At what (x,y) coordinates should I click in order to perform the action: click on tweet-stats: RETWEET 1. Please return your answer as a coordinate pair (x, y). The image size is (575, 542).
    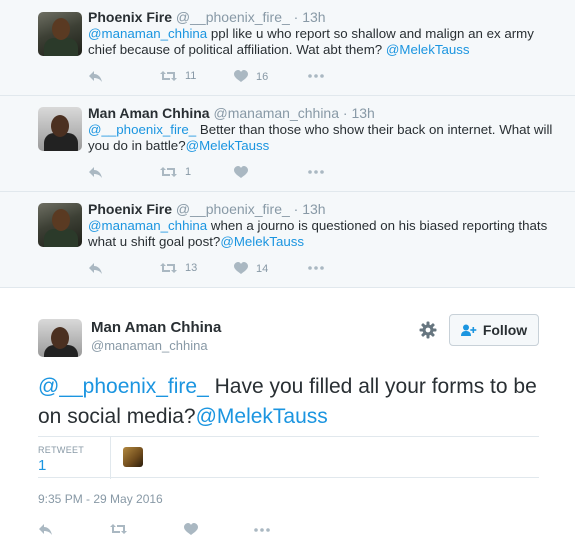
    Looking at the image, I should click on (288, 457).